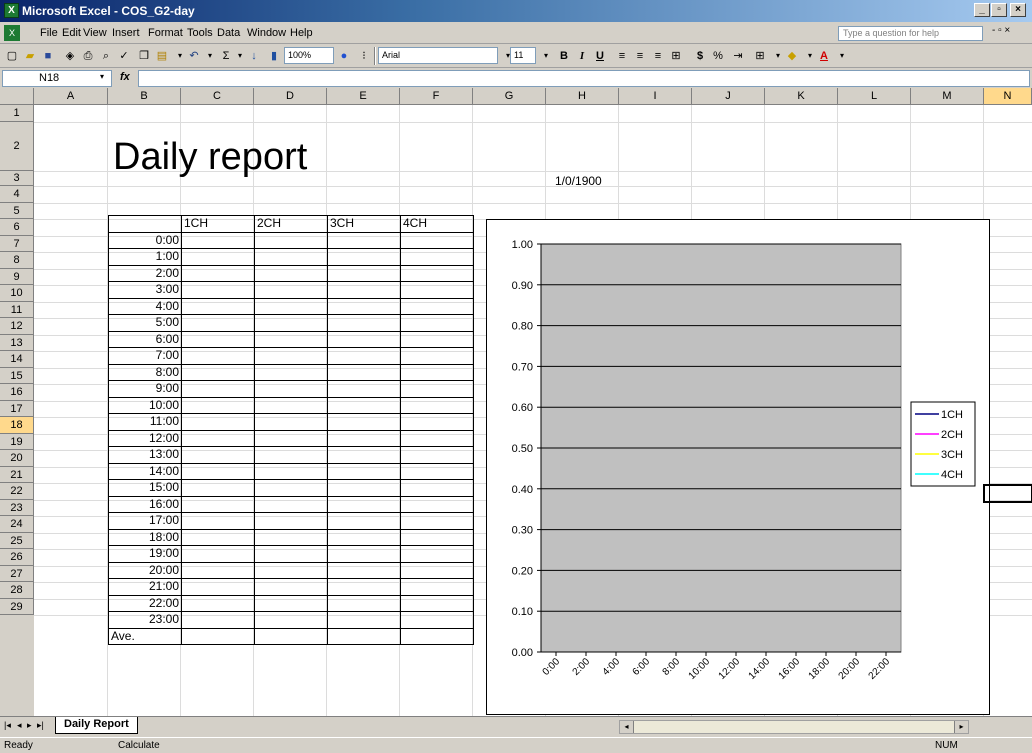  Describe the element at coordinates (40, 725) in the screenshot. I see `last-sheet-icon: ▸|` at that location.